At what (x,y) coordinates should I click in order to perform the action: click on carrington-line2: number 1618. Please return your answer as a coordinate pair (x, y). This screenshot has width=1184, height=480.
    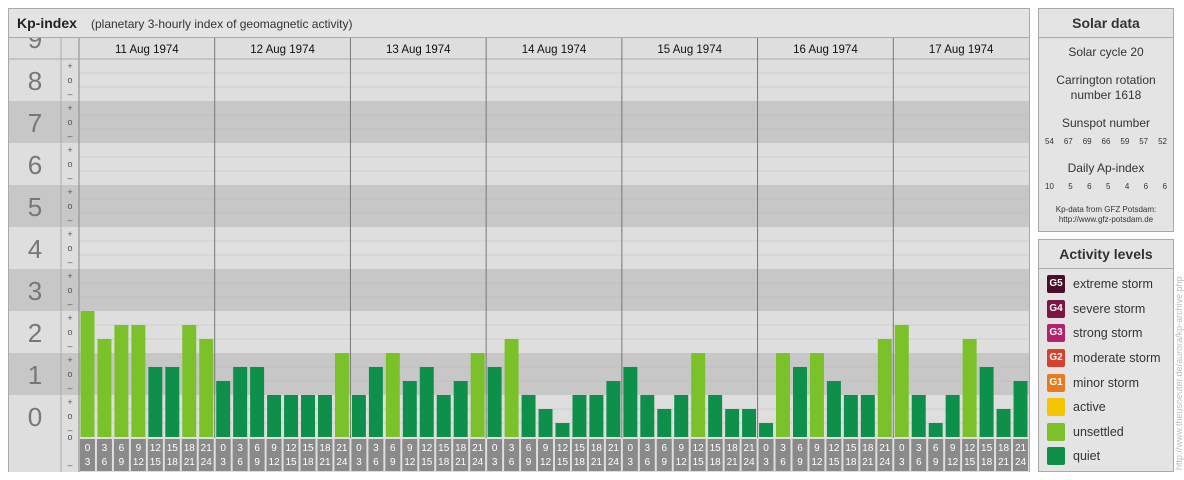
    Looking at the image, I should click on (1106, 95).